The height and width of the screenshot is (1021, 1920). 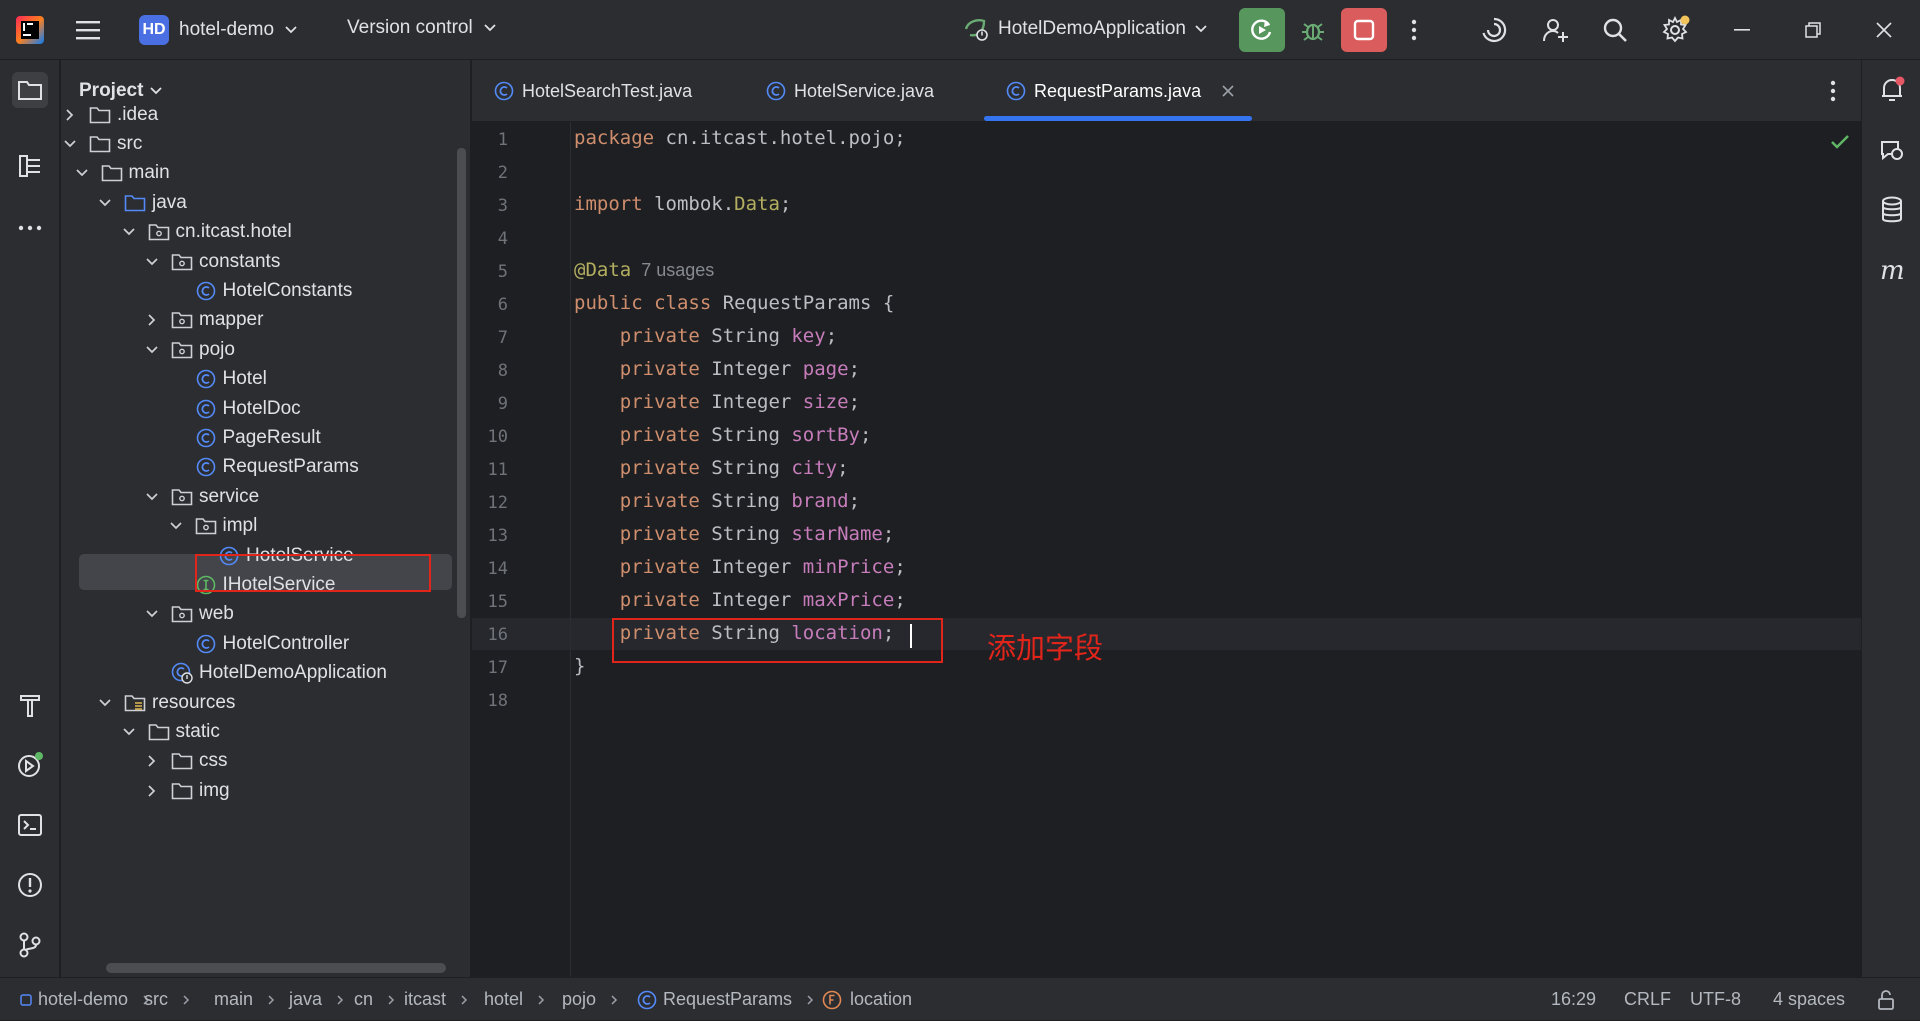 What do you see at coordinates (1647, 999) in the screenshot?
I see `line-separator: CRLF` at bounding box center [1647, 999].